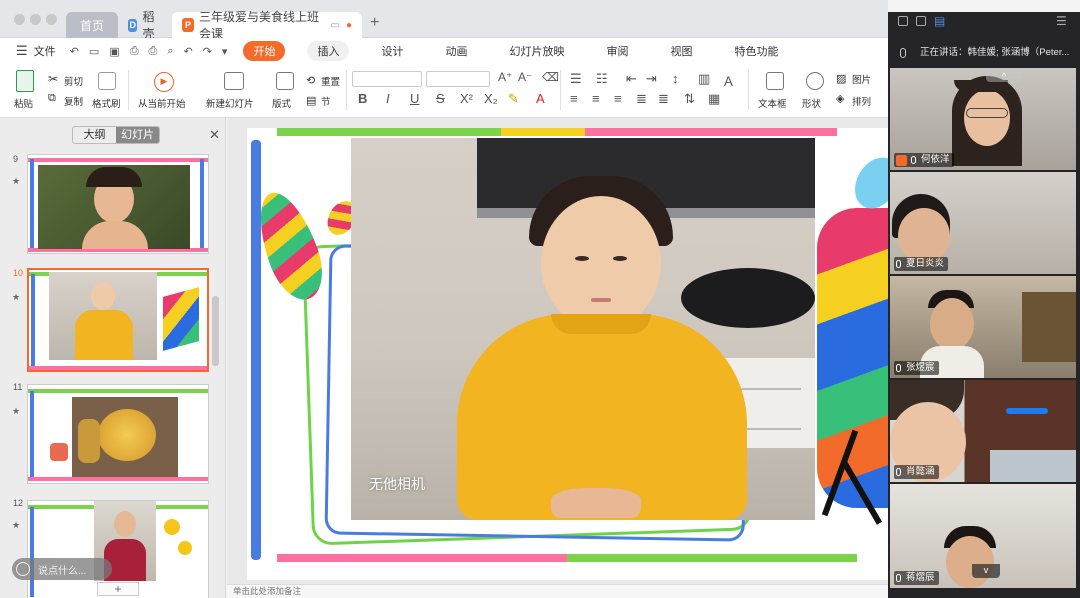  What do you see at coordinates (73, 81) in the screenshot?
I see `cut-button: 剪切` at bounding box center [73, 81].